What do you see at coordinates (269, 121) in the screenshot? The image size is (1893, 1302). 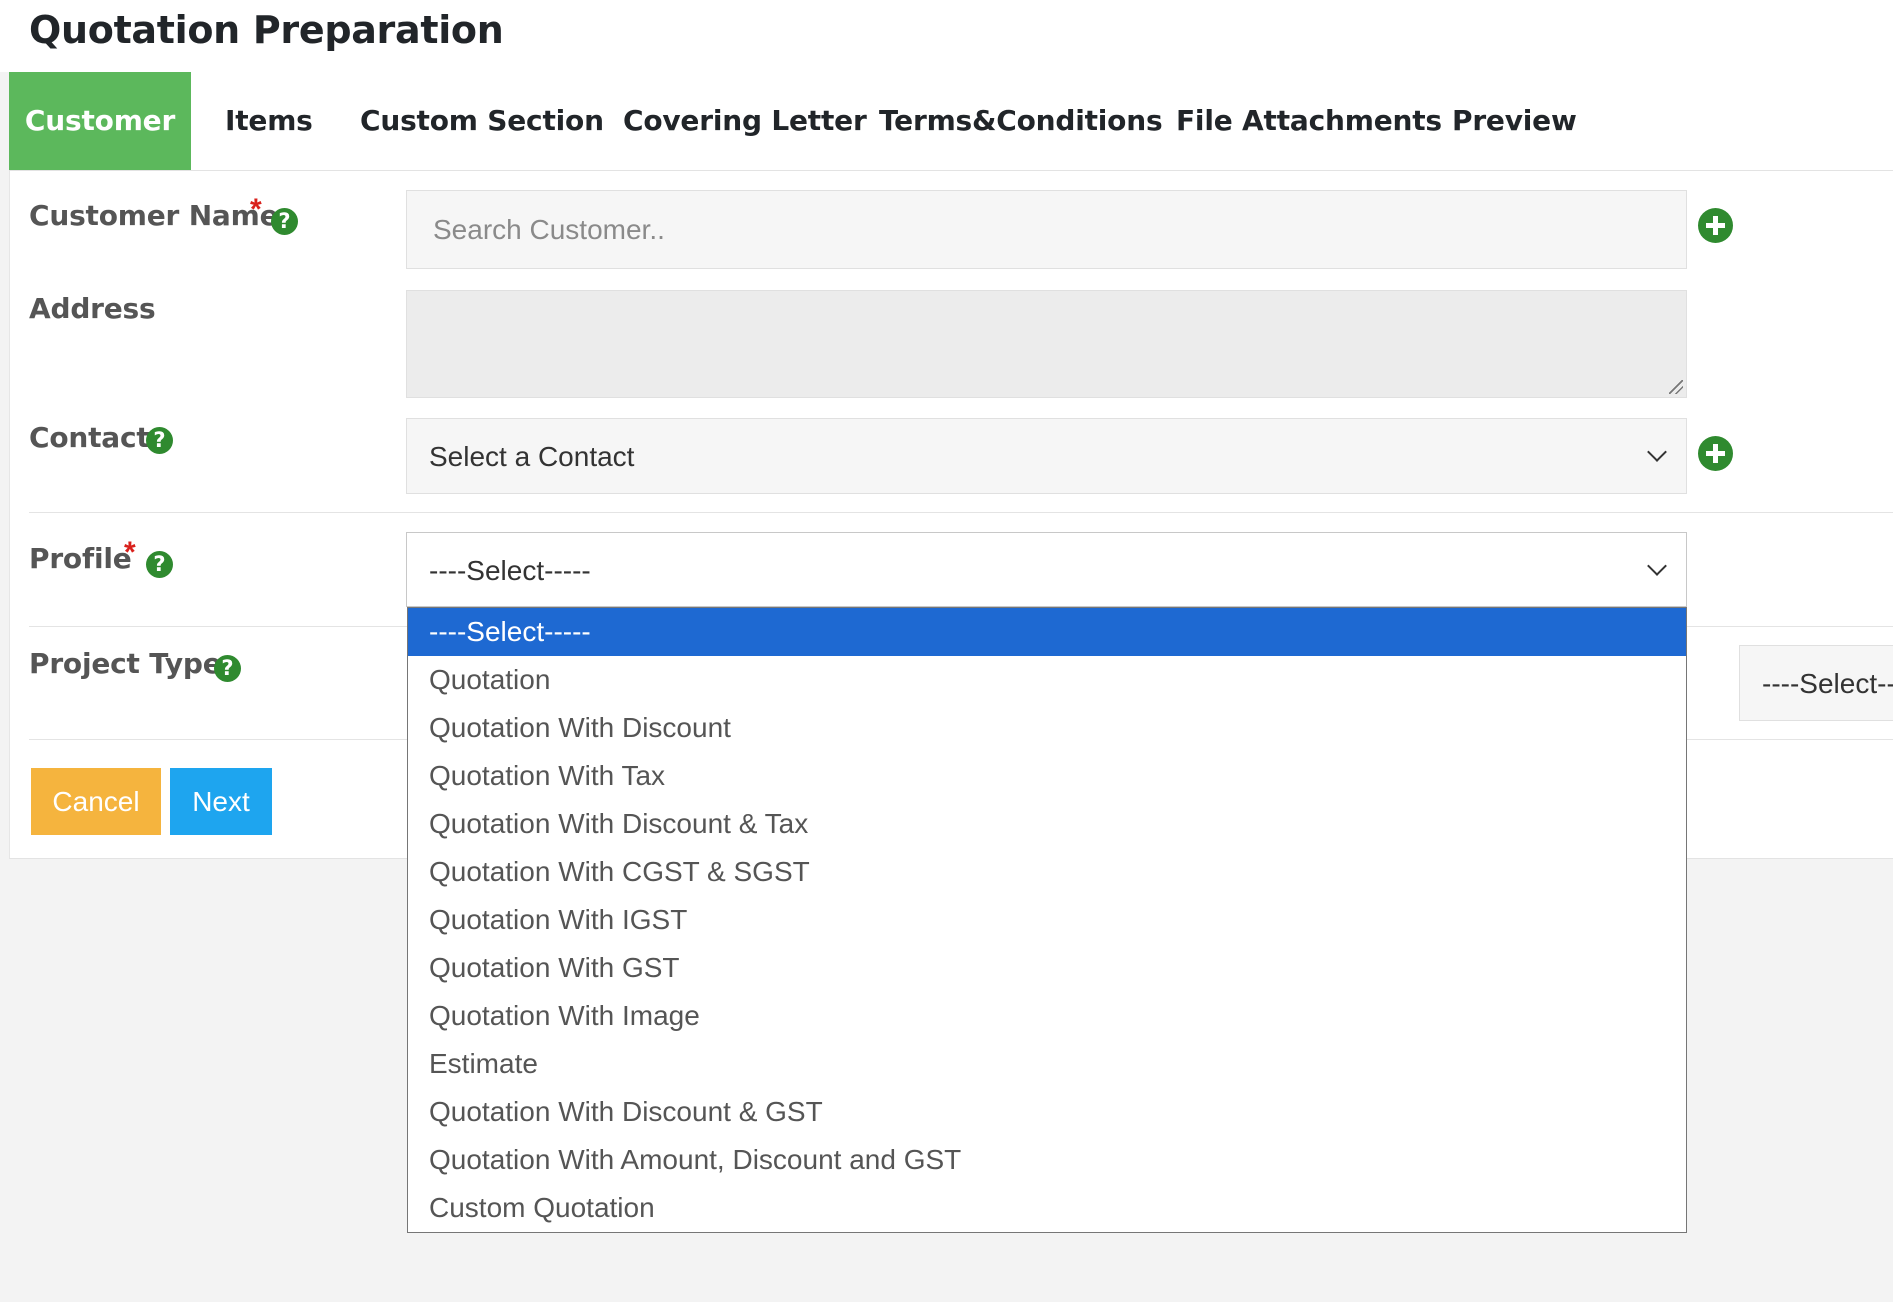 I see `tab-items: Items` at bounding box center [269, 121].